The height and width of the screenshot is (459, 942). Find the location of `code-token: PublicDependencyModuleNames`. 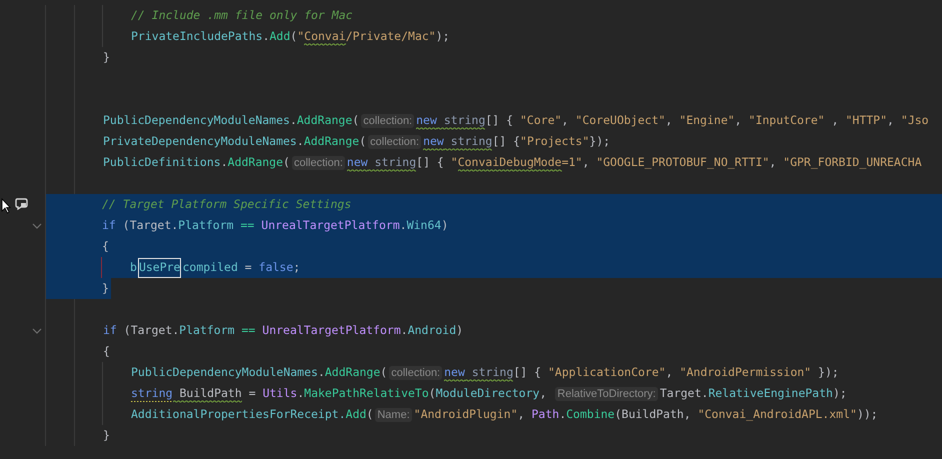

code-token: PublicDependencyModuleNames is located at coordinates (224, 372).